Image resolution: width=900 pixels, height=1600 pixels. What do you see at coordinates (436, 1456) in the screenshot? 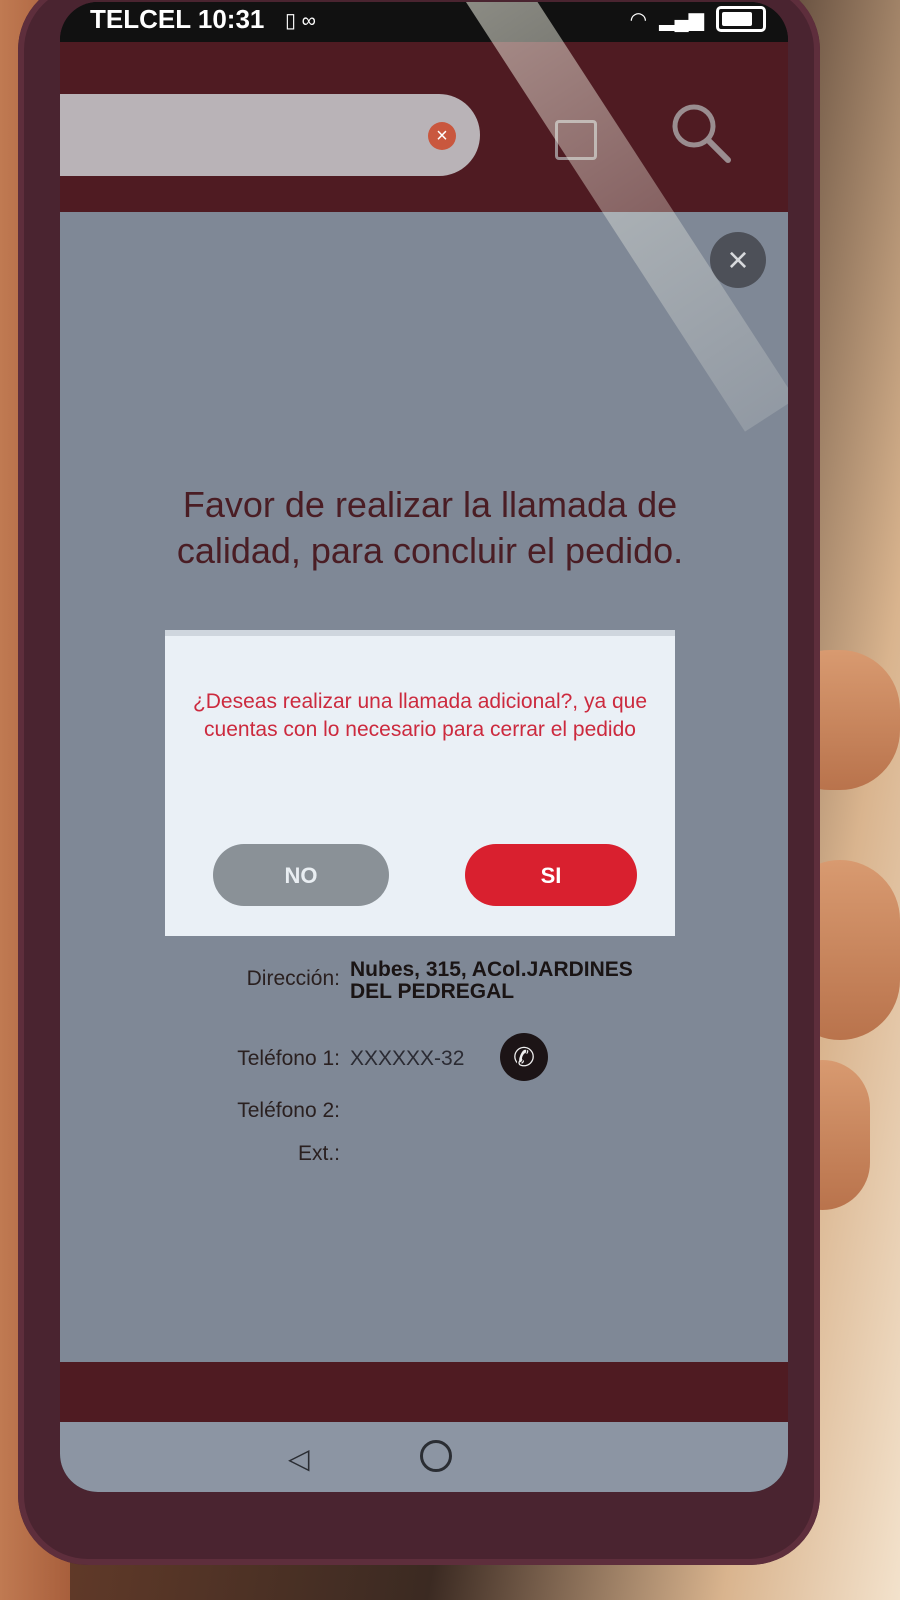
I see `home-icon` at bounding box center [436, 1456].